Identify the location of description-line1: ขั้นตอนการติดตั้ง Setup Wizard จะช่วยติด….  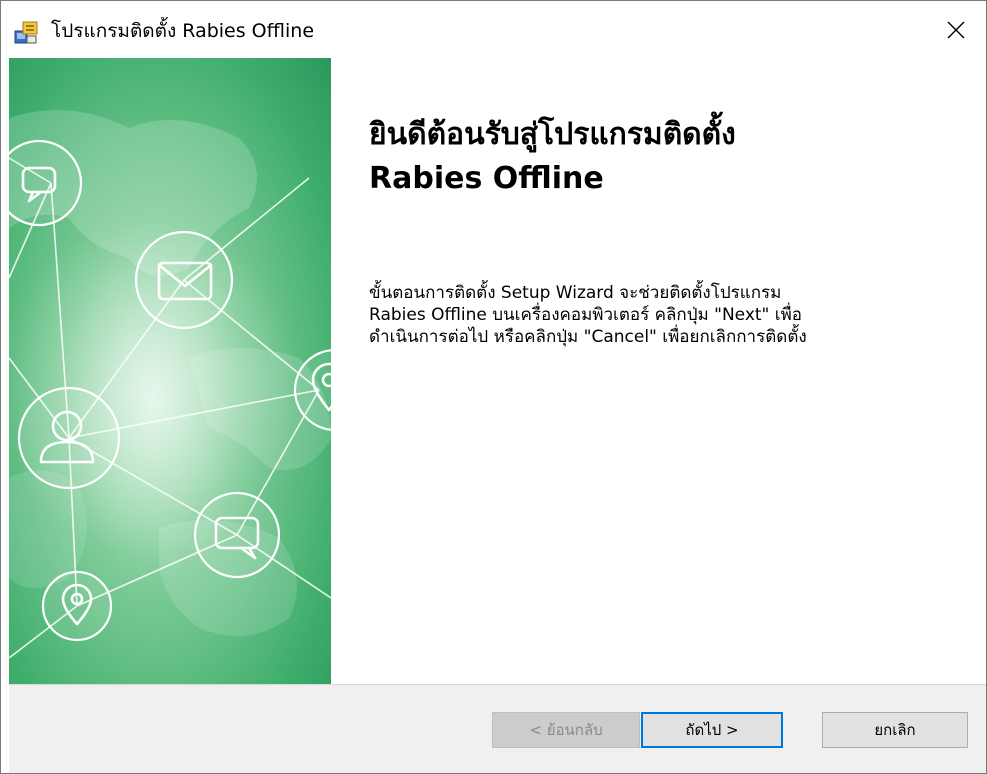
(575, 293).